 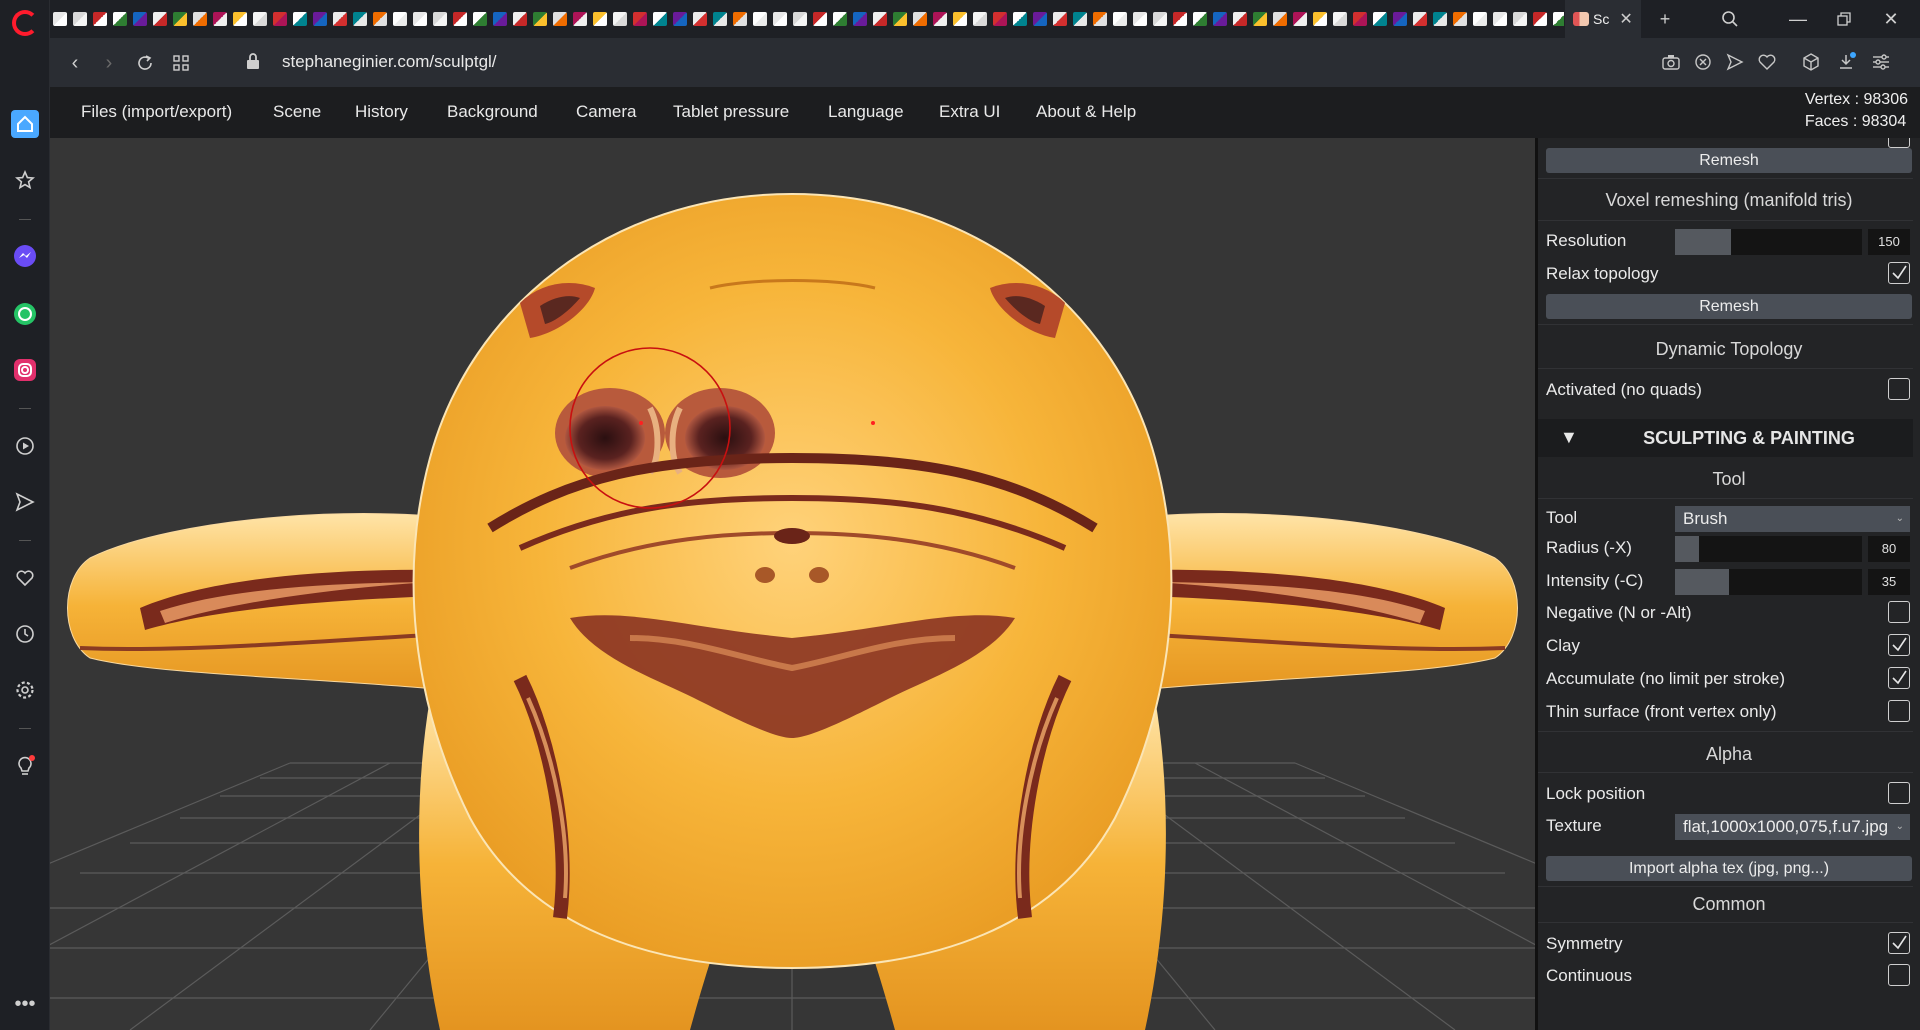 I want to click on resolution-value: 150, so click(x=1889, y=242).